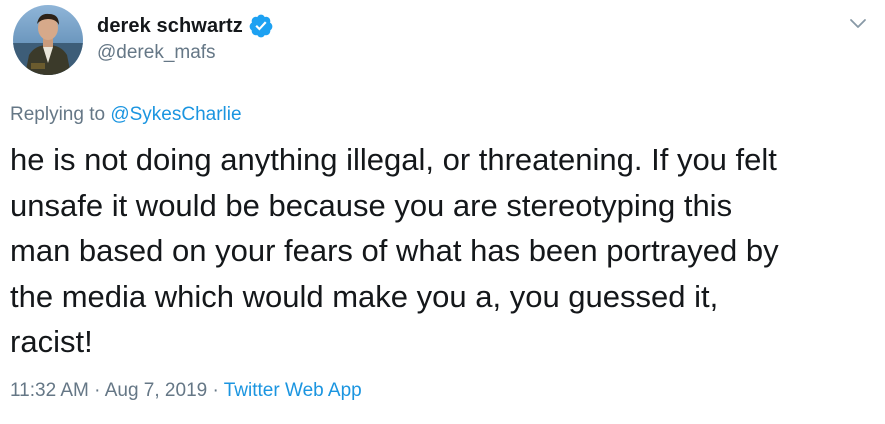  I want to click on reply-mention-link: @SykesCharlie, so click(175, 114).